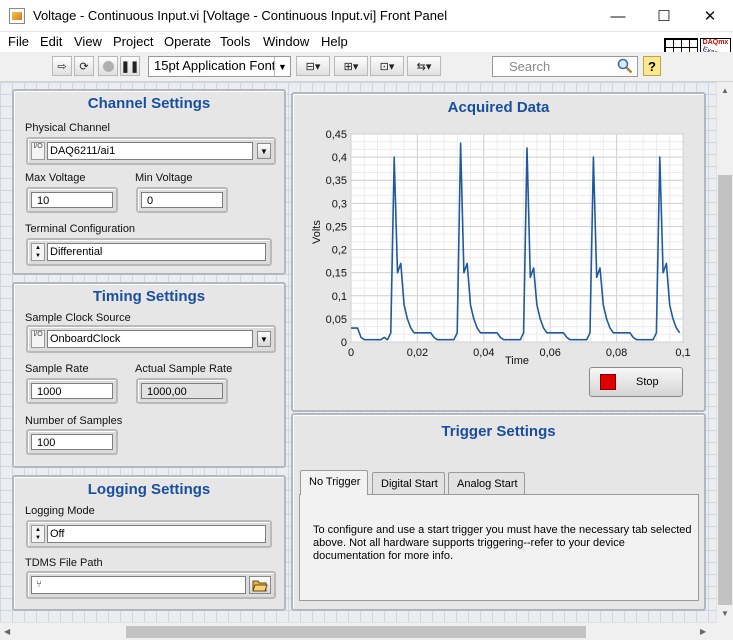 This screenshot has width=733, height=640. What do you see at coordinates (408, 483) in the screenshot?
I see `tab-digital-start: Digital Start` at bounding box center [408, 483].